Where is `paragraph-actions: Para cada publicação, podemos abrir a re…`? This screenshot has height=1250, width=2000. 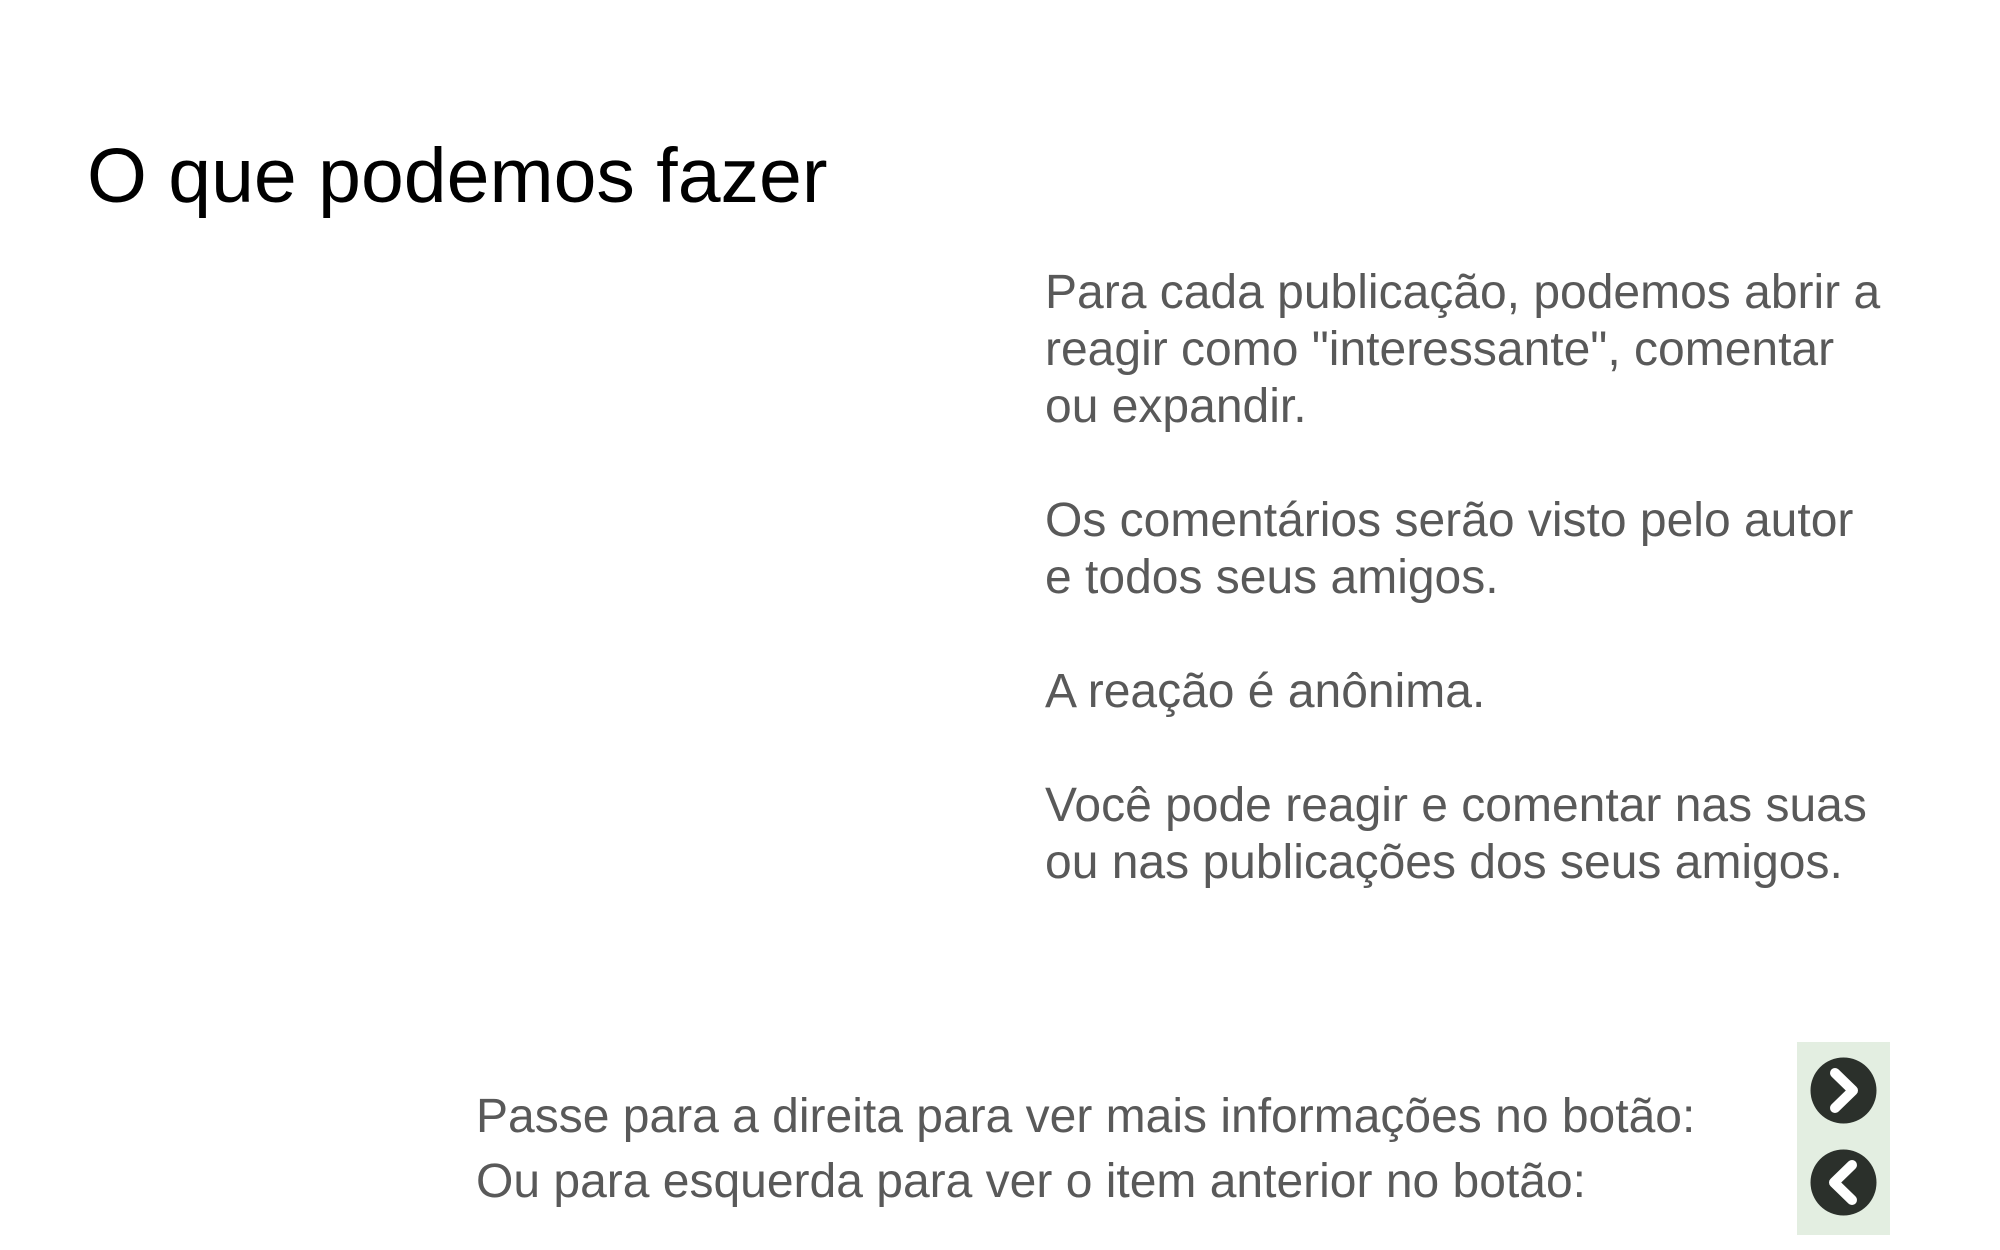 paragraph-actions: Para cada publicação, podemos abrir a re… is located at coordinates (1495, 349).